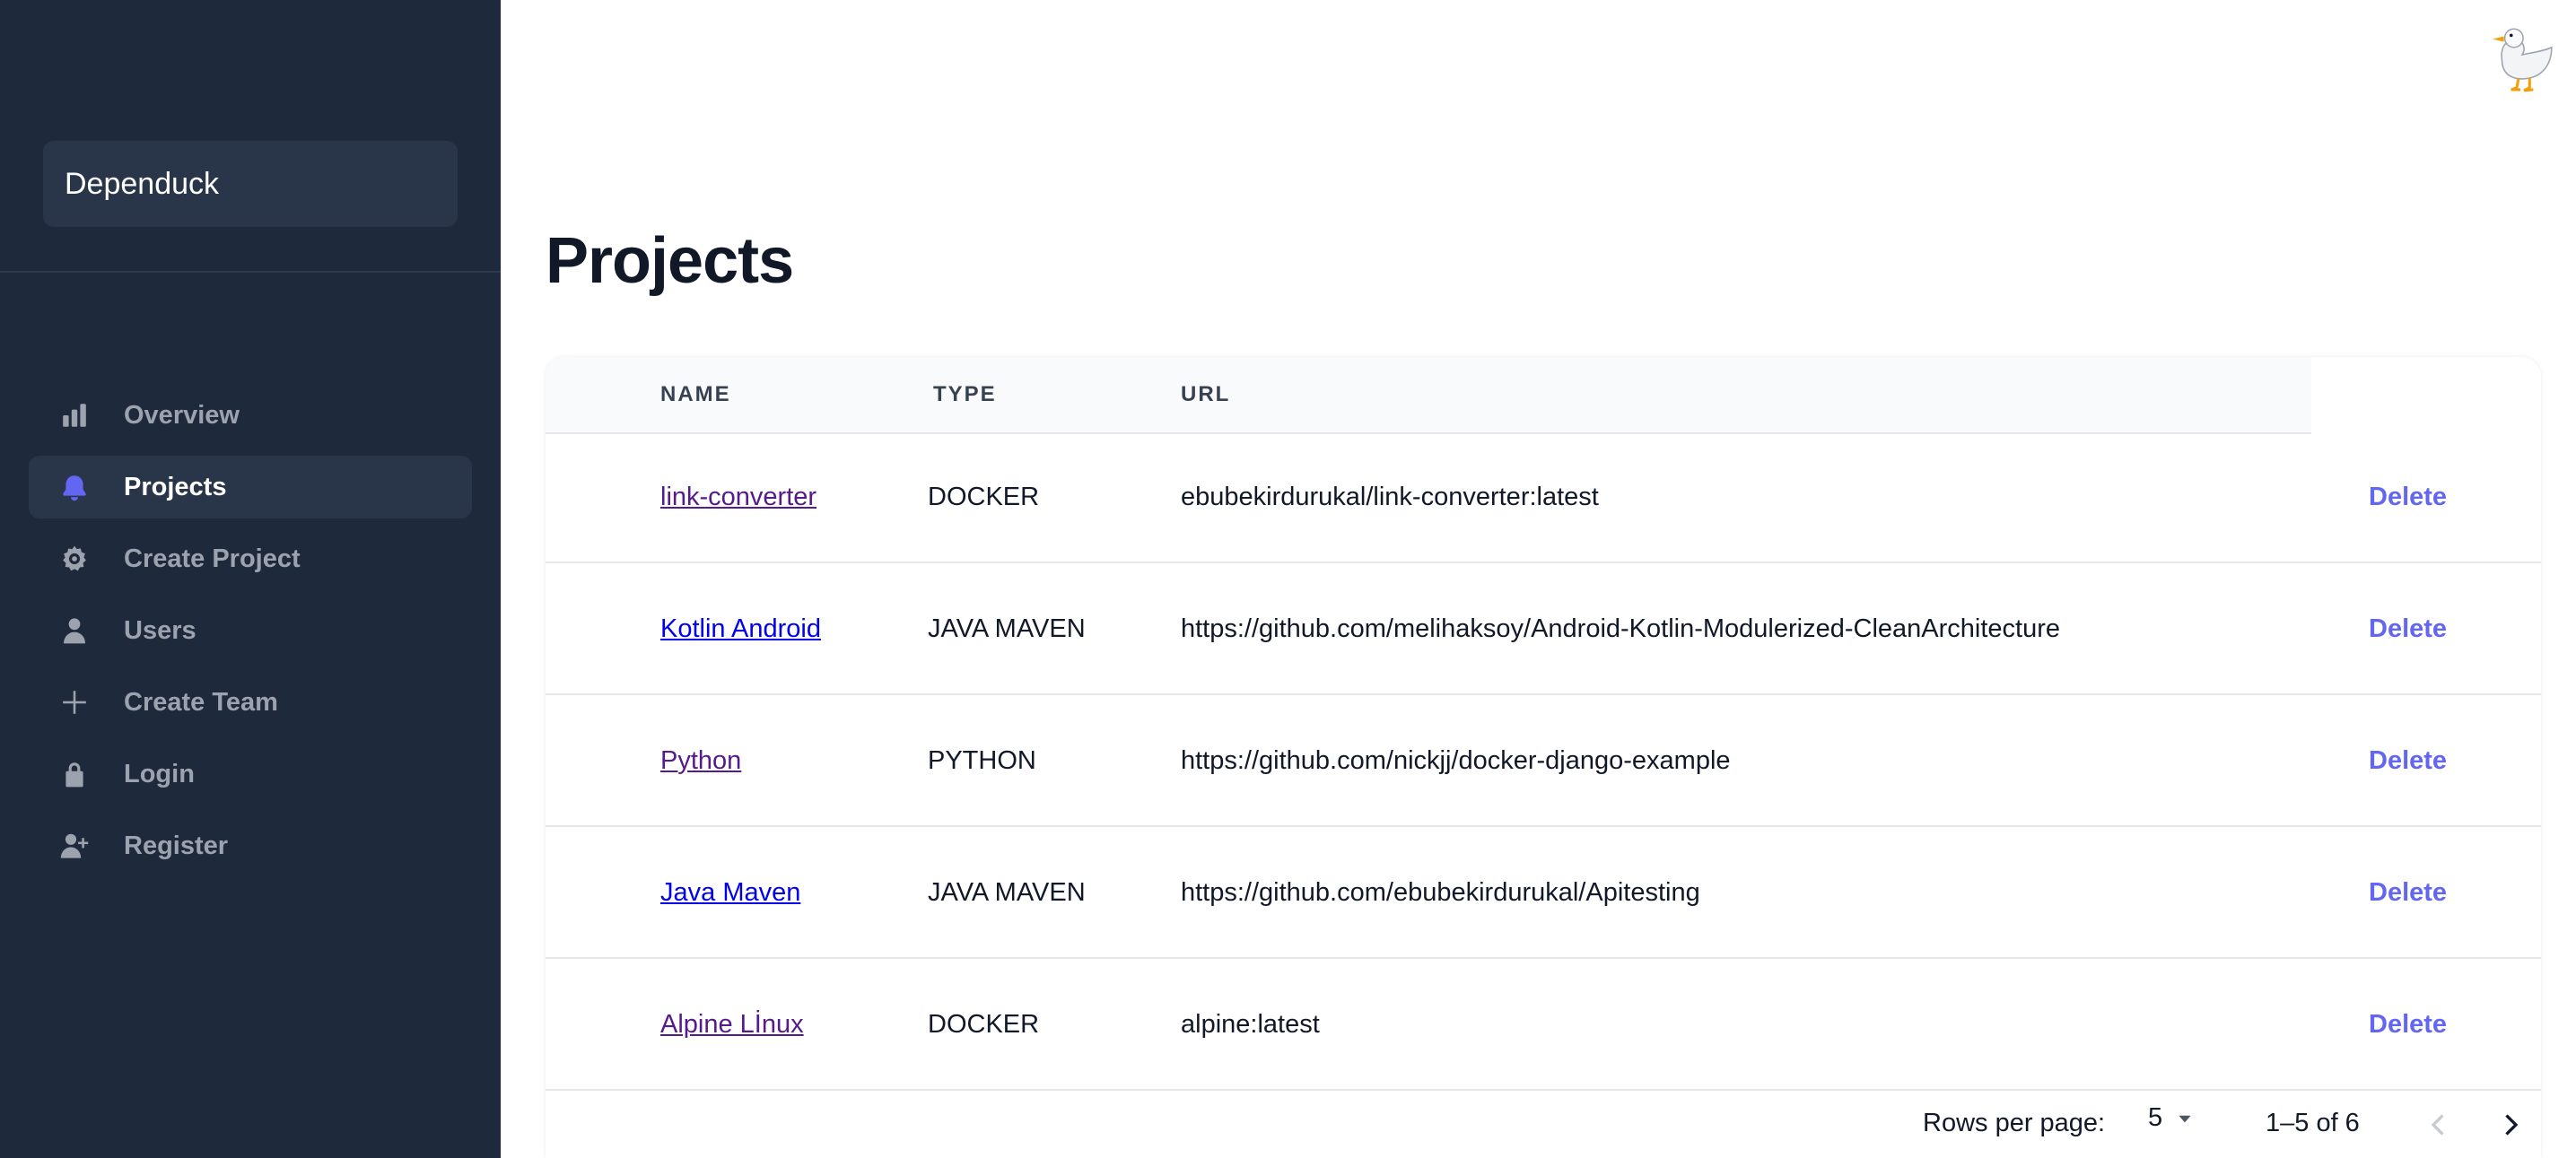 The width and height of the screenshot is (2576, 1158). I want to click on project-type: PYTHON, so click(982, 760).